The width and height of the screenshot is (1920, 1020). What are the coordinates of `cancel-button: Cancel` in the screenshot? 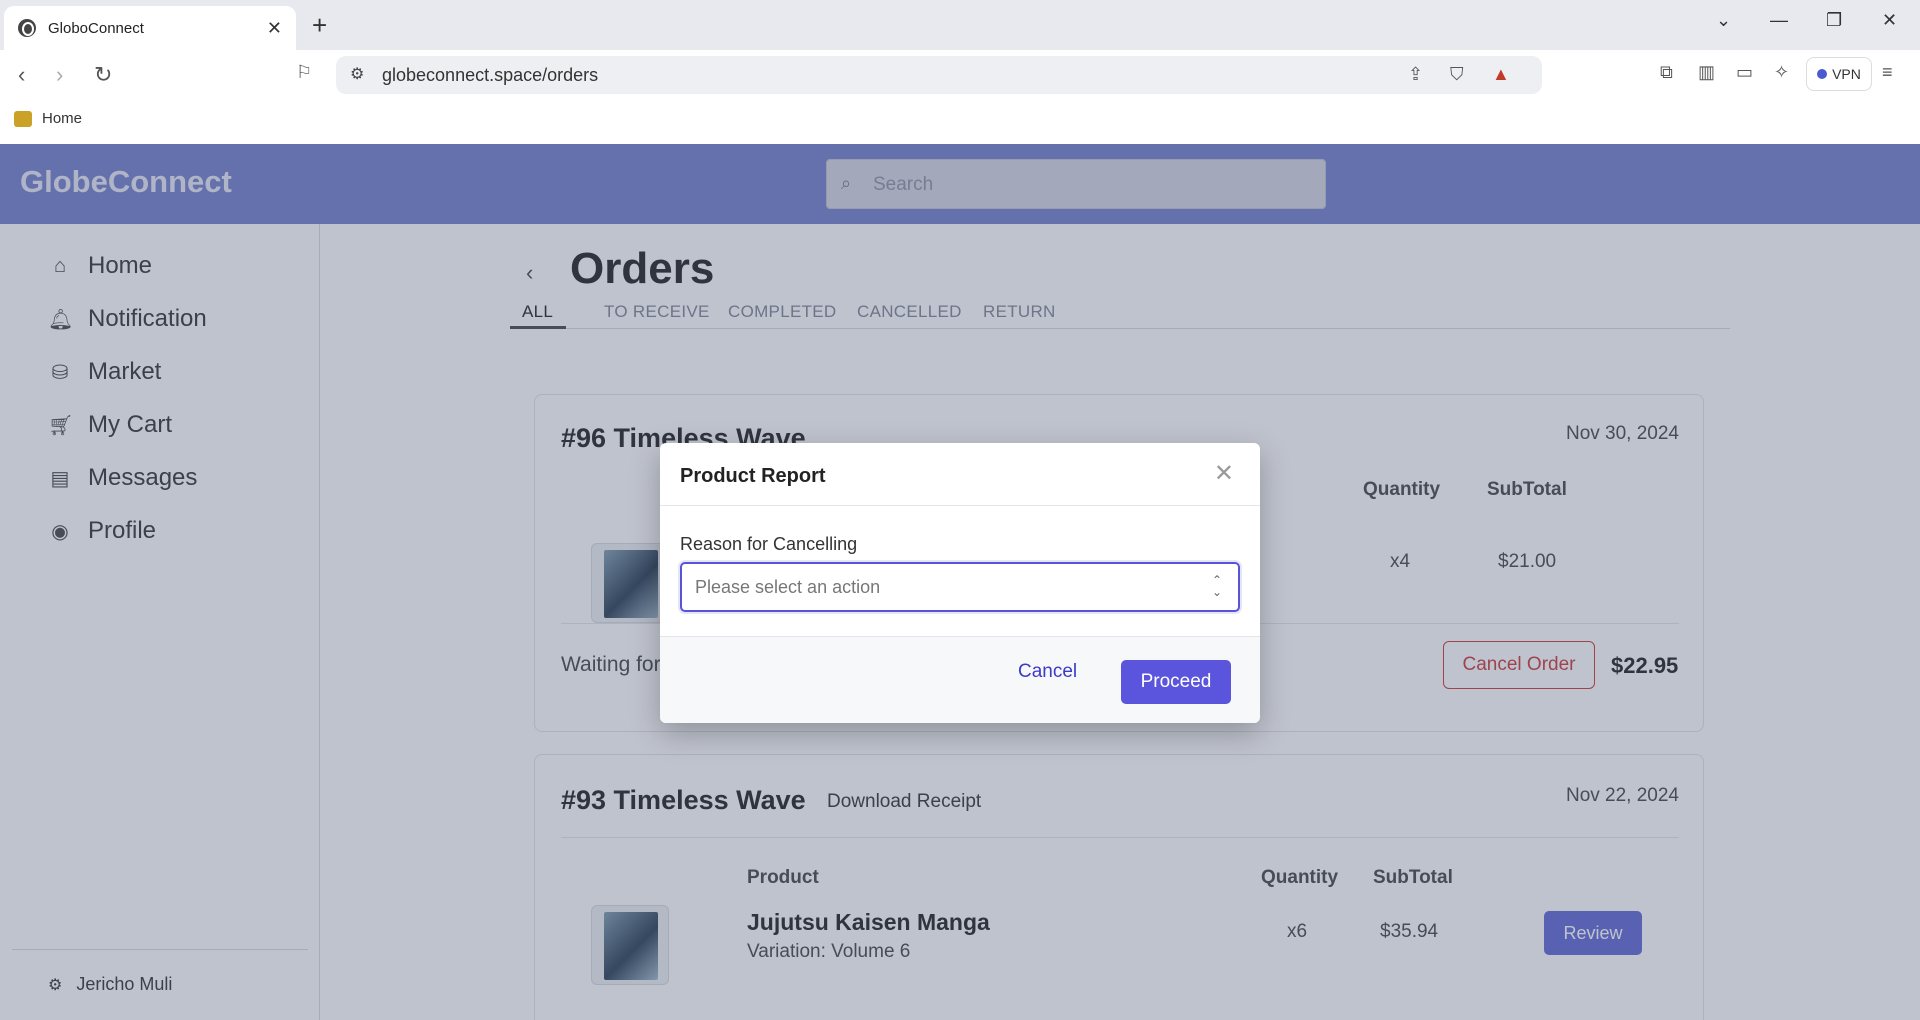 It's located at (1047, 672).